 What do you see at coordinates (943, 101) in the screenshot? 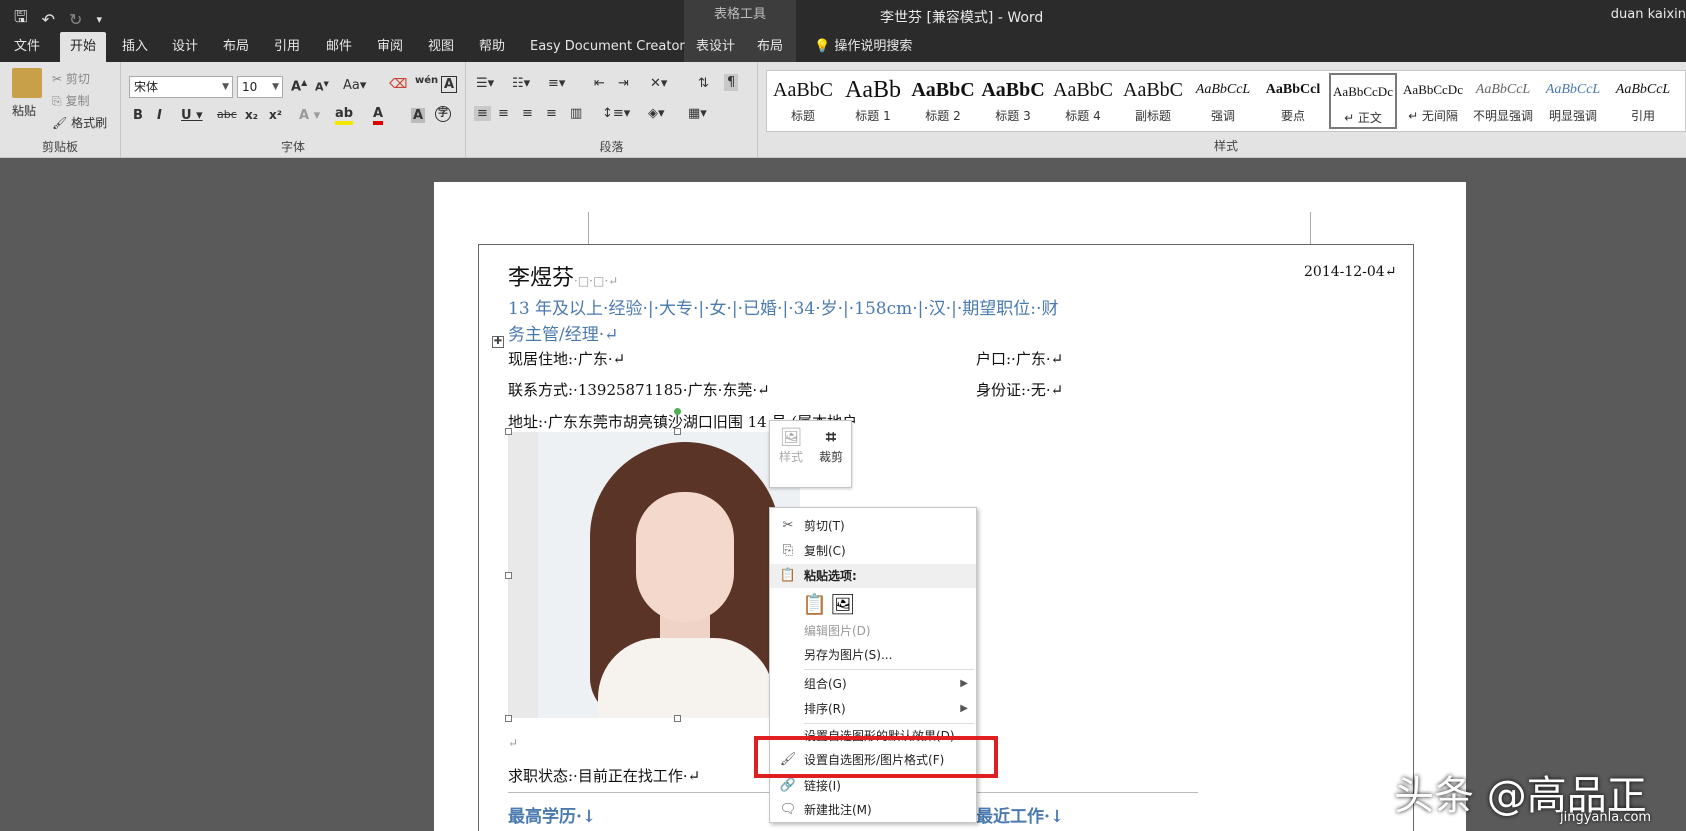
I see `style-heading-2: AaBbC 标题 2` at bounding box center [943, 101].